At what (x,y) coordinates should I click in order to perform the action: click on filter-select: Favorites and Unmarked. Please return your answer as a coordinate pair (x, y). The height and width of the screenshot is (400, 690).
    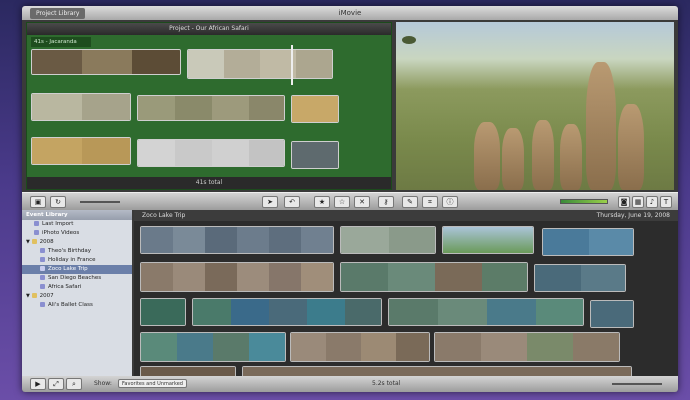
    Looking at the image, I should click on (152, 383).